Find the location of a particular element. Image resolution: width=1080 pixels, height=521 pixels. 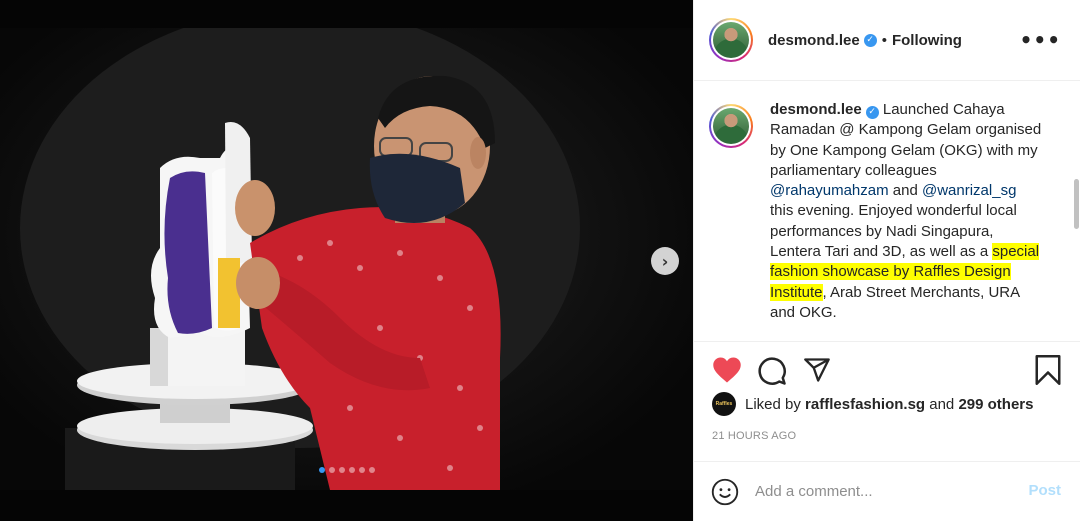

carousel-indicator is located at coordinates (346, 470).